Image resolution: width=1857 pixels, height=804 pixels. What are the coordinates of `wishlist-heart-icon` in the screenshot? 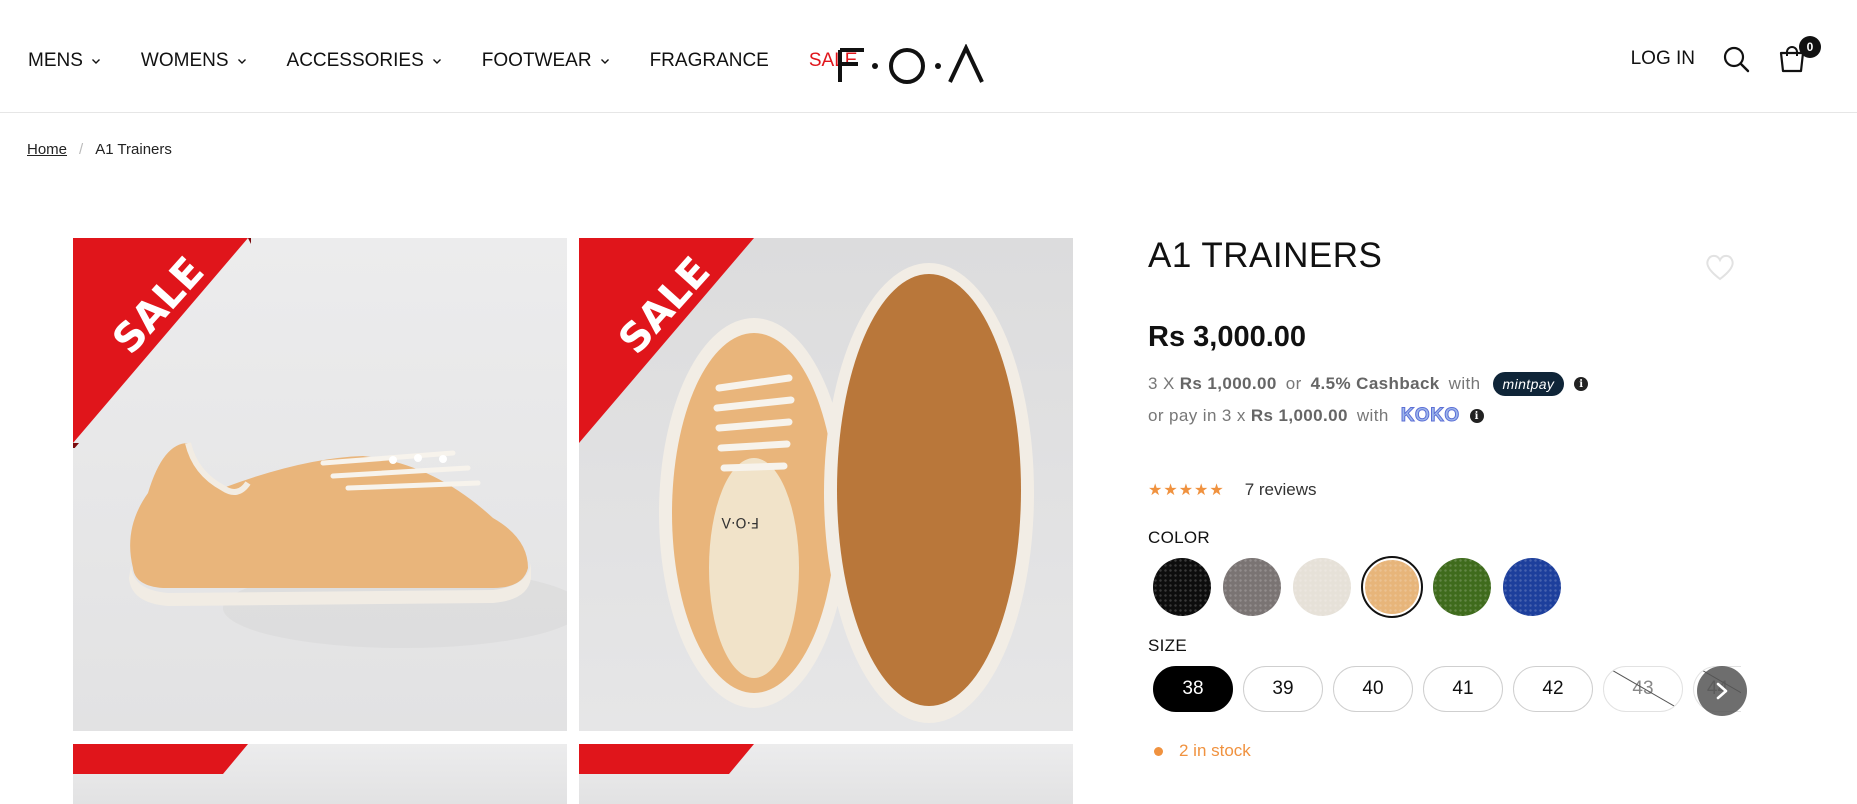 It's located at (1720, 267).